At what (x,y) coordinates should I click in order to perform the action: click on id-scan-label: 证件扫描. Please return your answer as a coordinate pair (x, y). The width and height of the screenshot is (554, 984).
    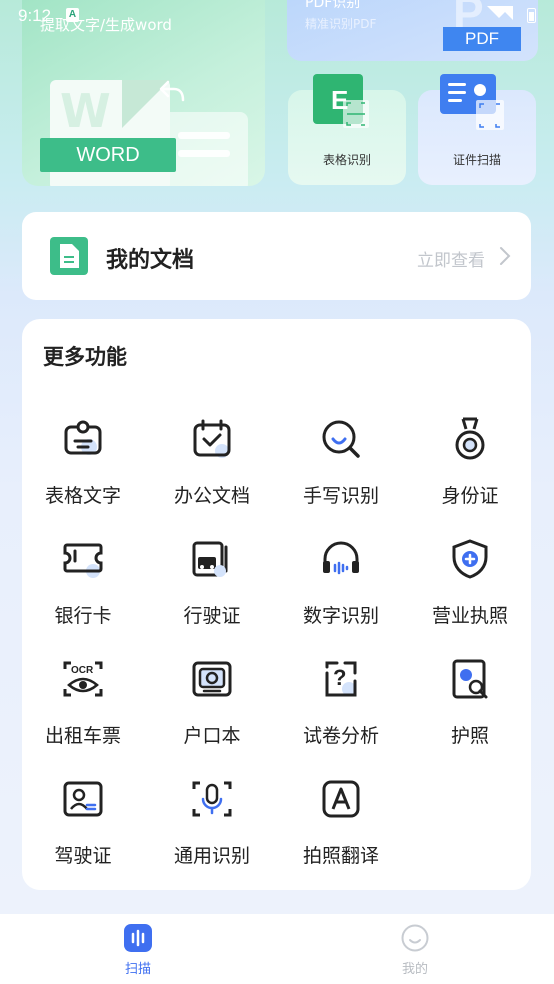
    Looking at the image, I should click on (476, 160).